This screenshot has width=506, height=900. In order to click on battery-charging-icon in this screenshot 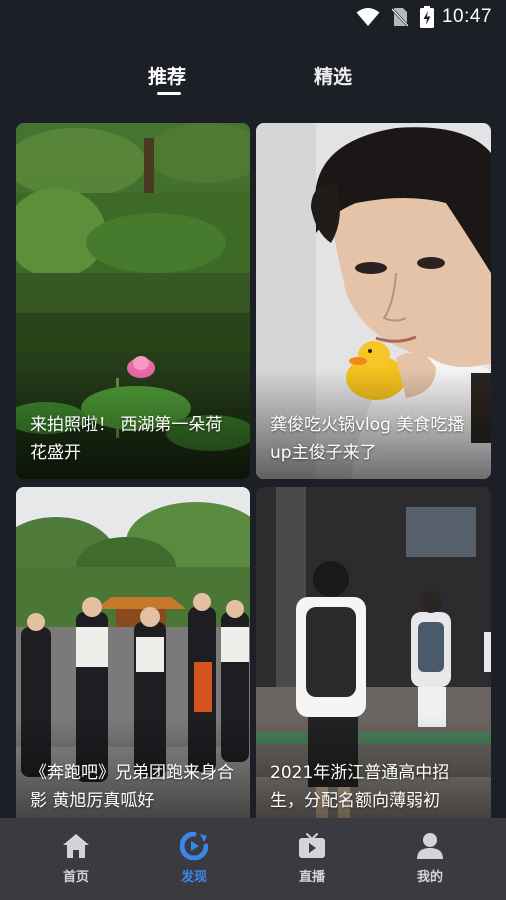, I will do `click(427, 17)`.